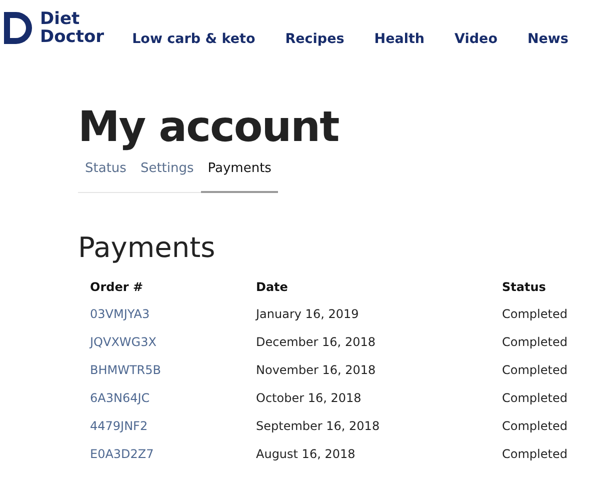 Image resolution: width=600 pixels, height=483 pixels. I want to click on tab: Payments, so click(239, 174).